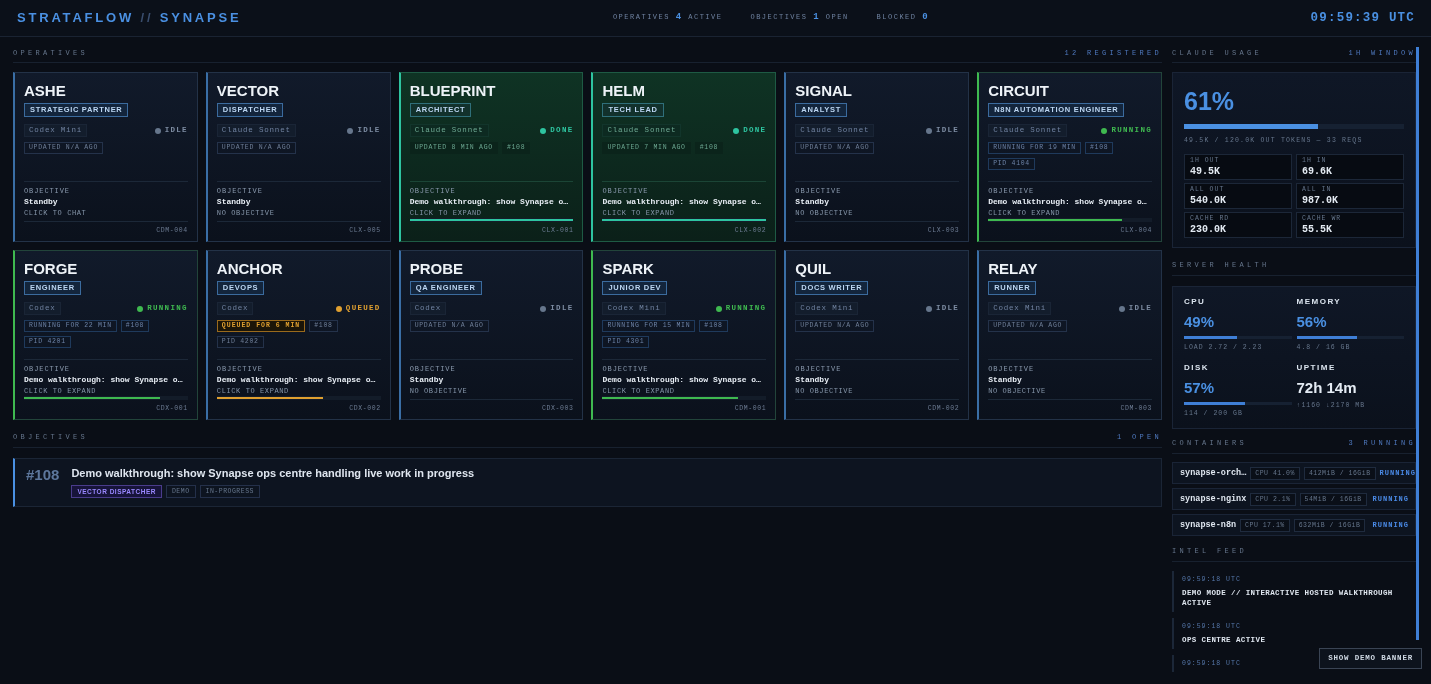 This screenshot has height=684, width=1431. What do you see at coordinates (1316, 368) in the screenshot?
I see `metric-label: UPTIME` at bounding box center [1316, 368].